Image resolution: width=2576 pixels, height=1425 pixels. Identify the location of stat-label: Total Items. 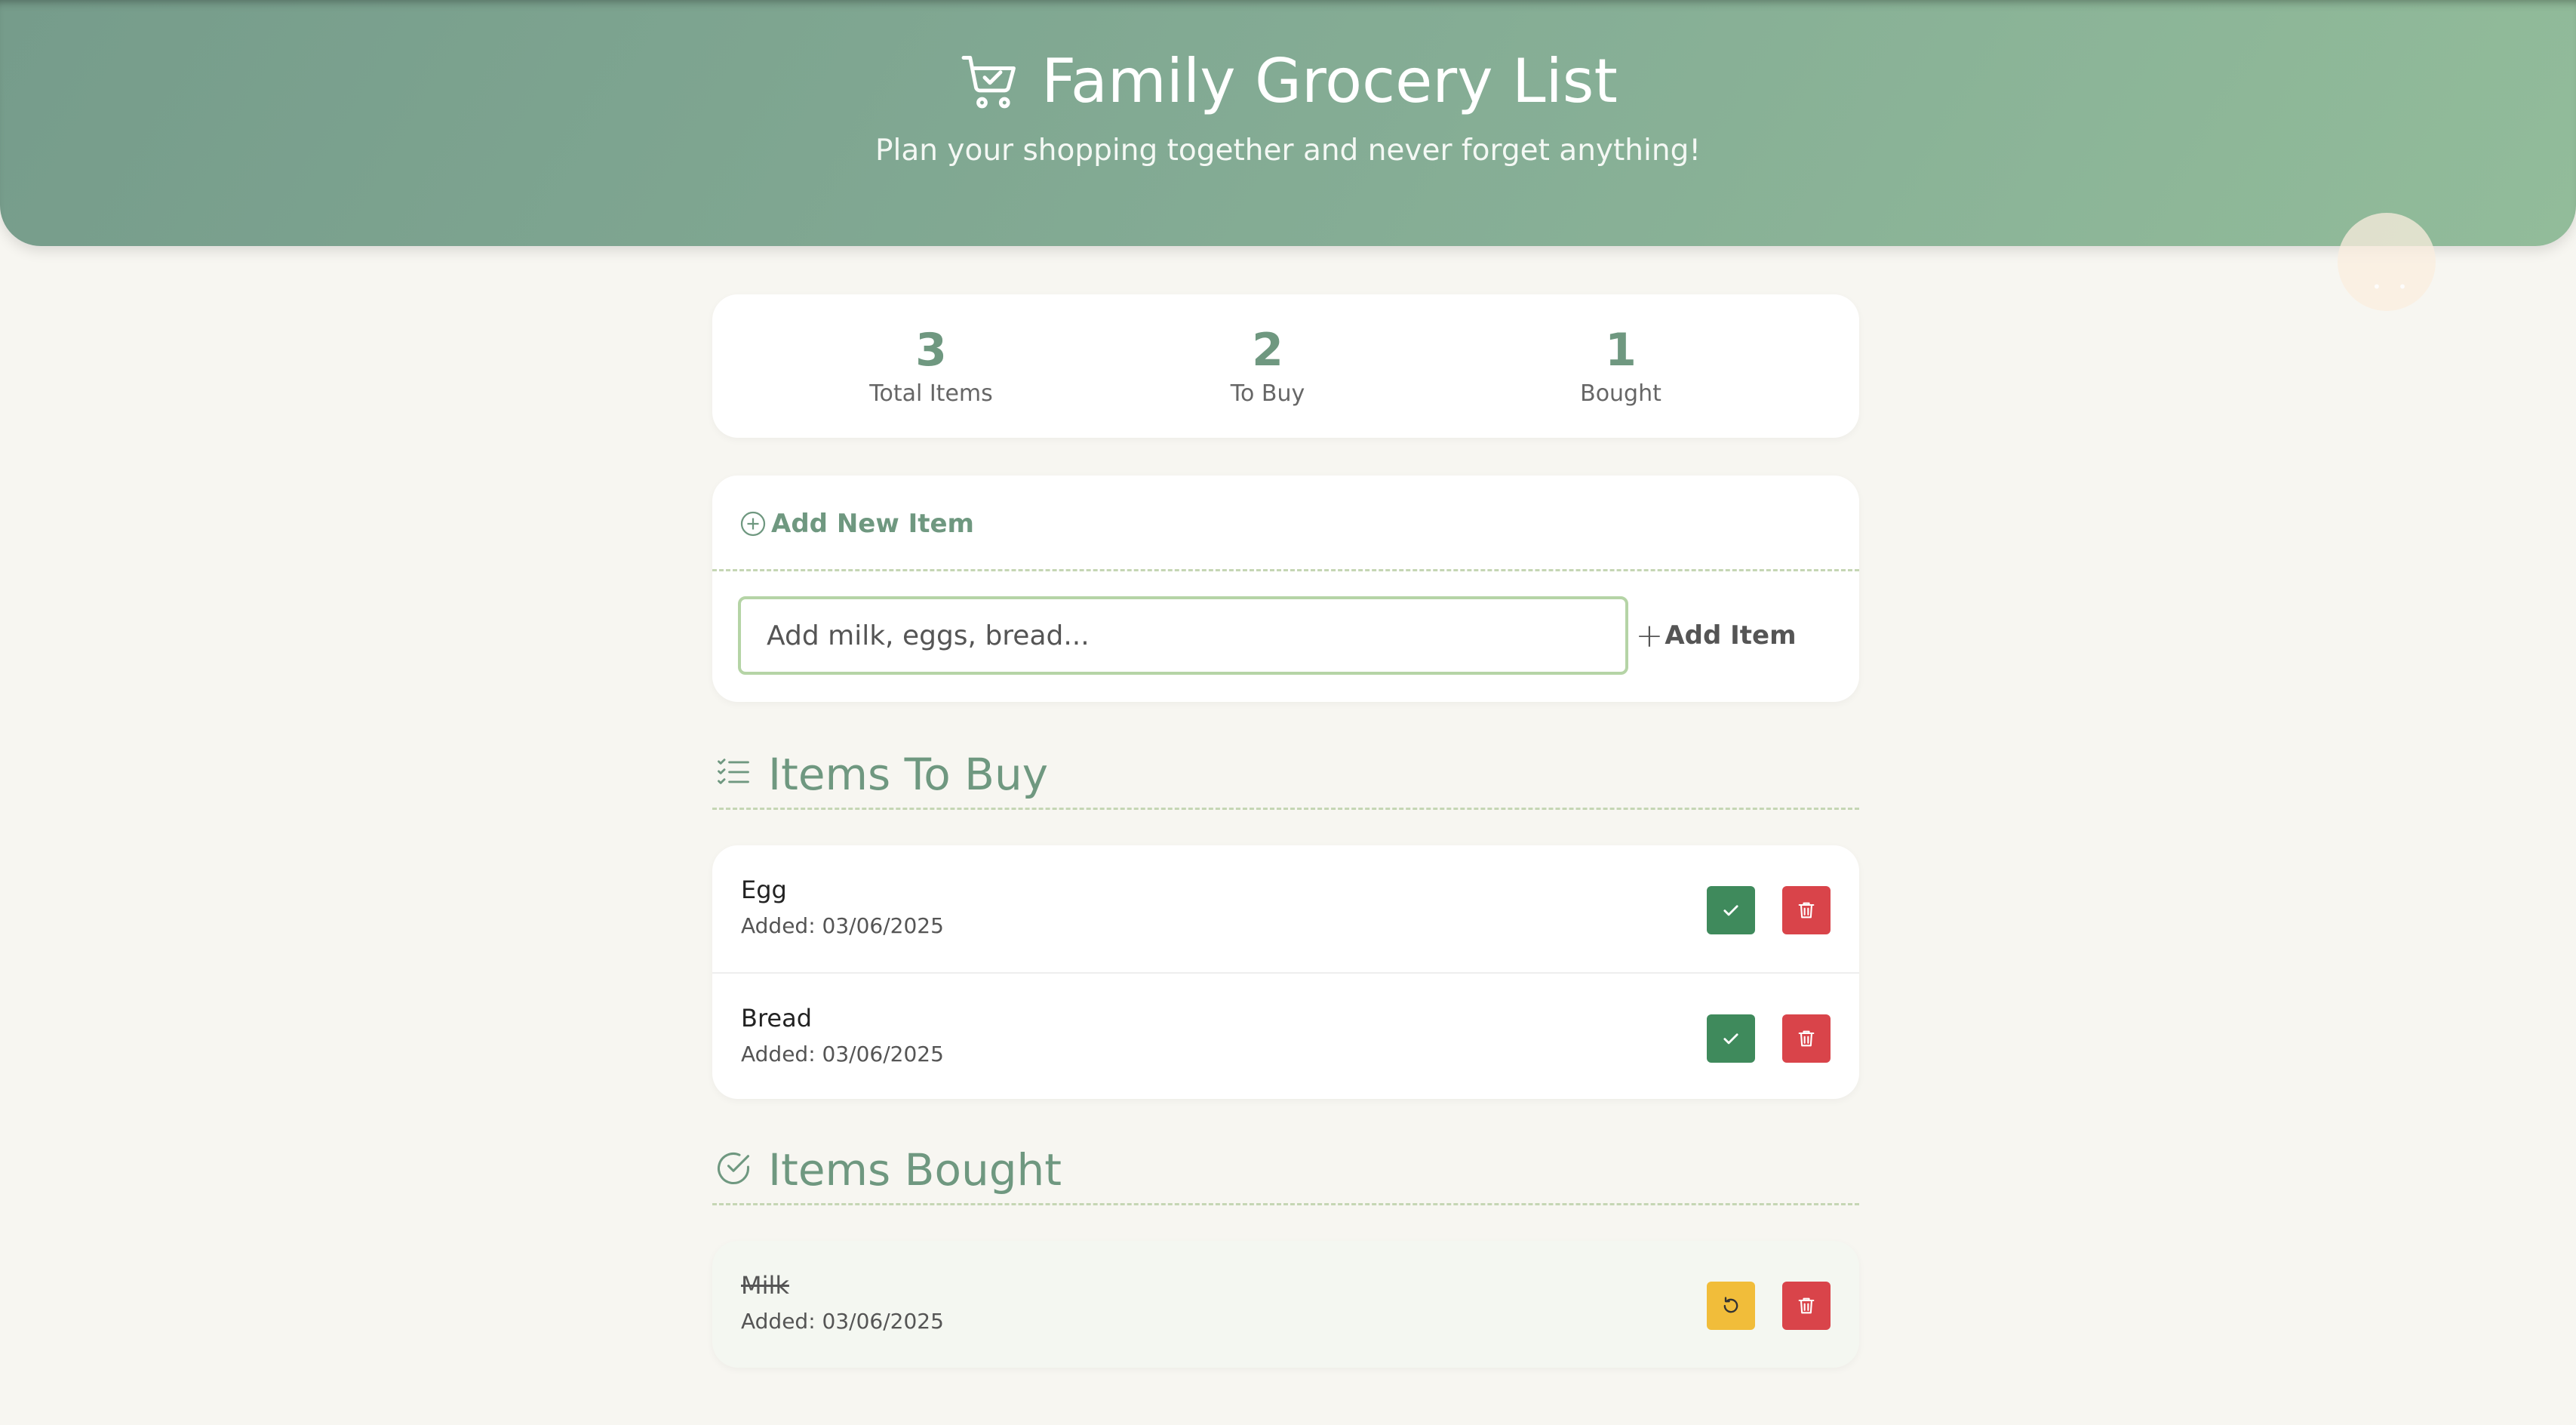
(931, 393).